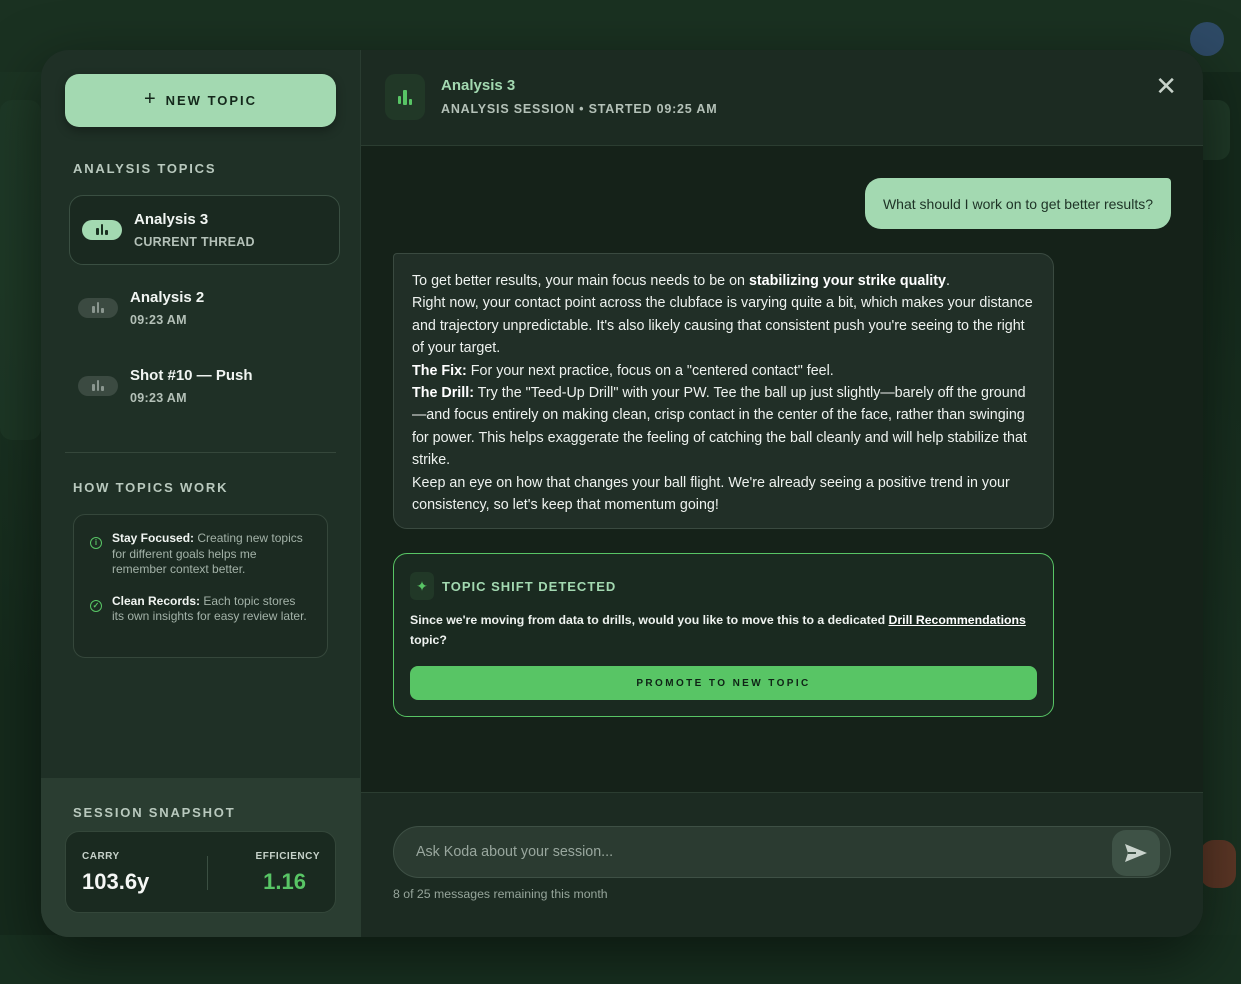  What do you see at coordinates (156, 600) in the screenshot?
I see `how-item-title: Clean Records:` at bounding box center [156, 600].